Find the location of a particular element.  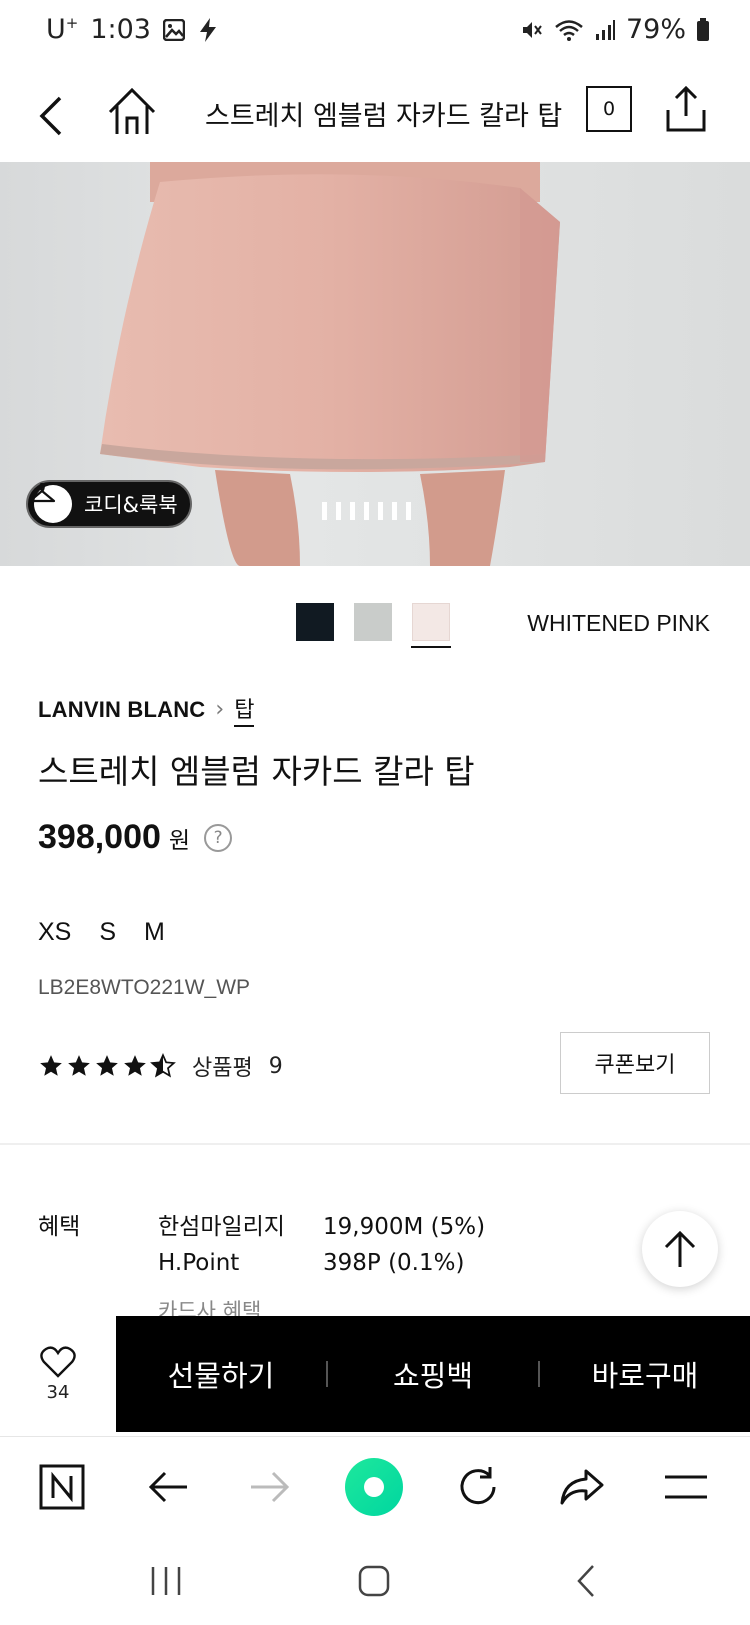

refresh-icon is located at coordinates (478, 1486).